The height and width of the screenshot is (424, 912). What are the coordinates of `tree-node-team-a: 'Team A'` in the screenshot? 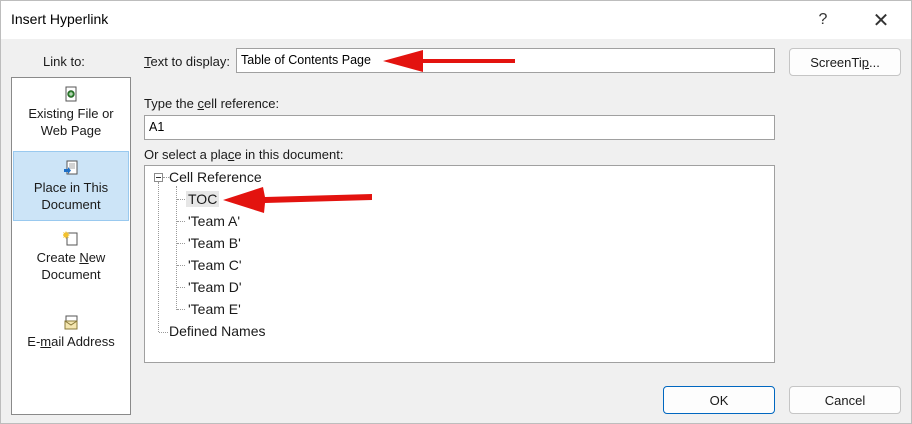 It's located at (214, 221).